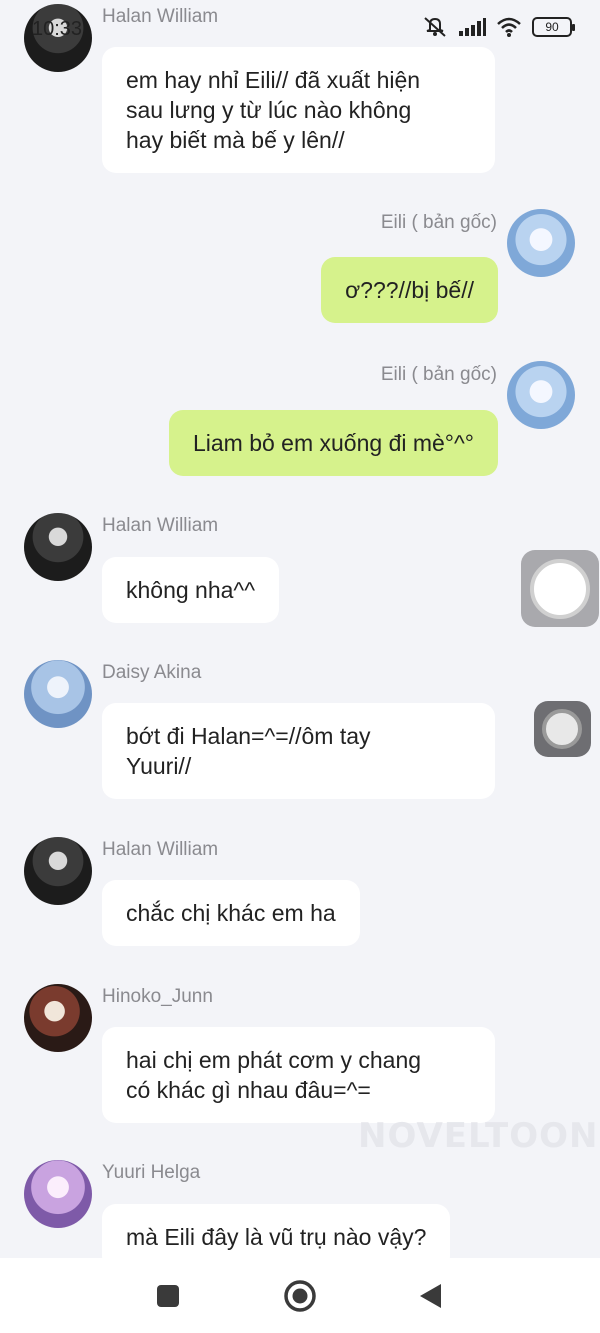  I want to click on status-bar: 10:33 90, so click(300, 26).